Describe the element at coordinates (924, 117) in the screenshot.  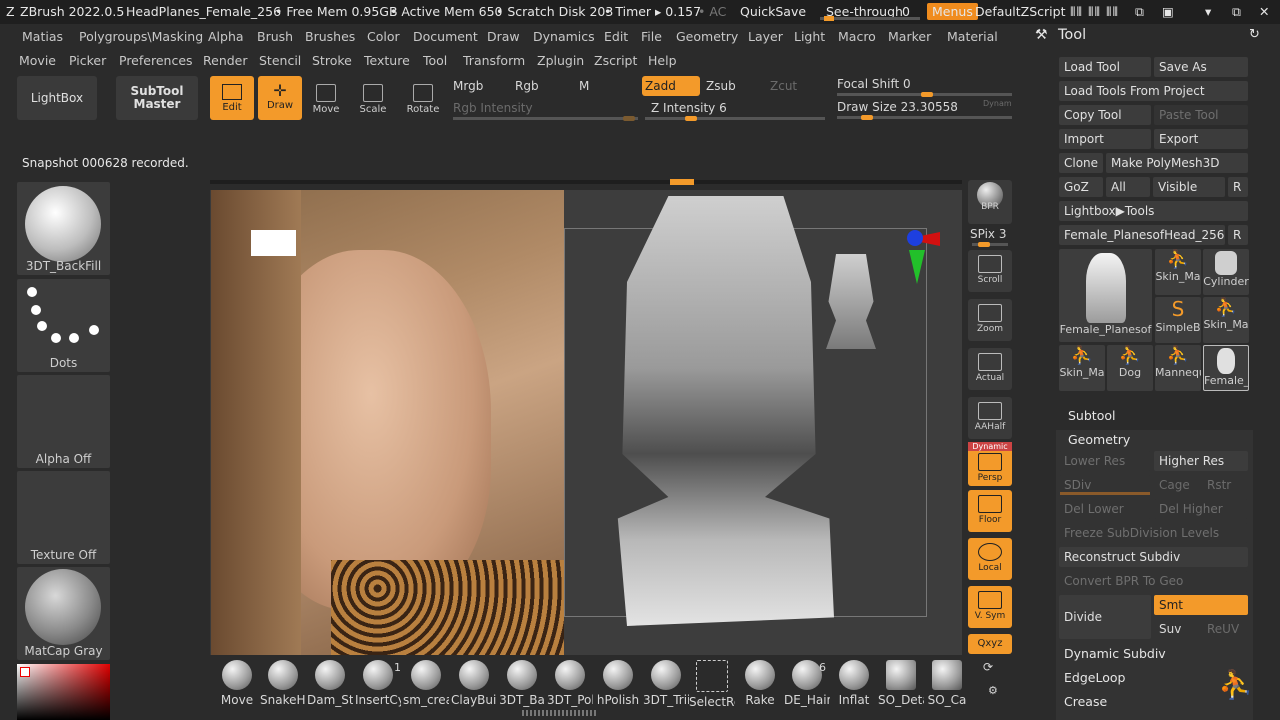
I see `draw-size-slider` at that location.